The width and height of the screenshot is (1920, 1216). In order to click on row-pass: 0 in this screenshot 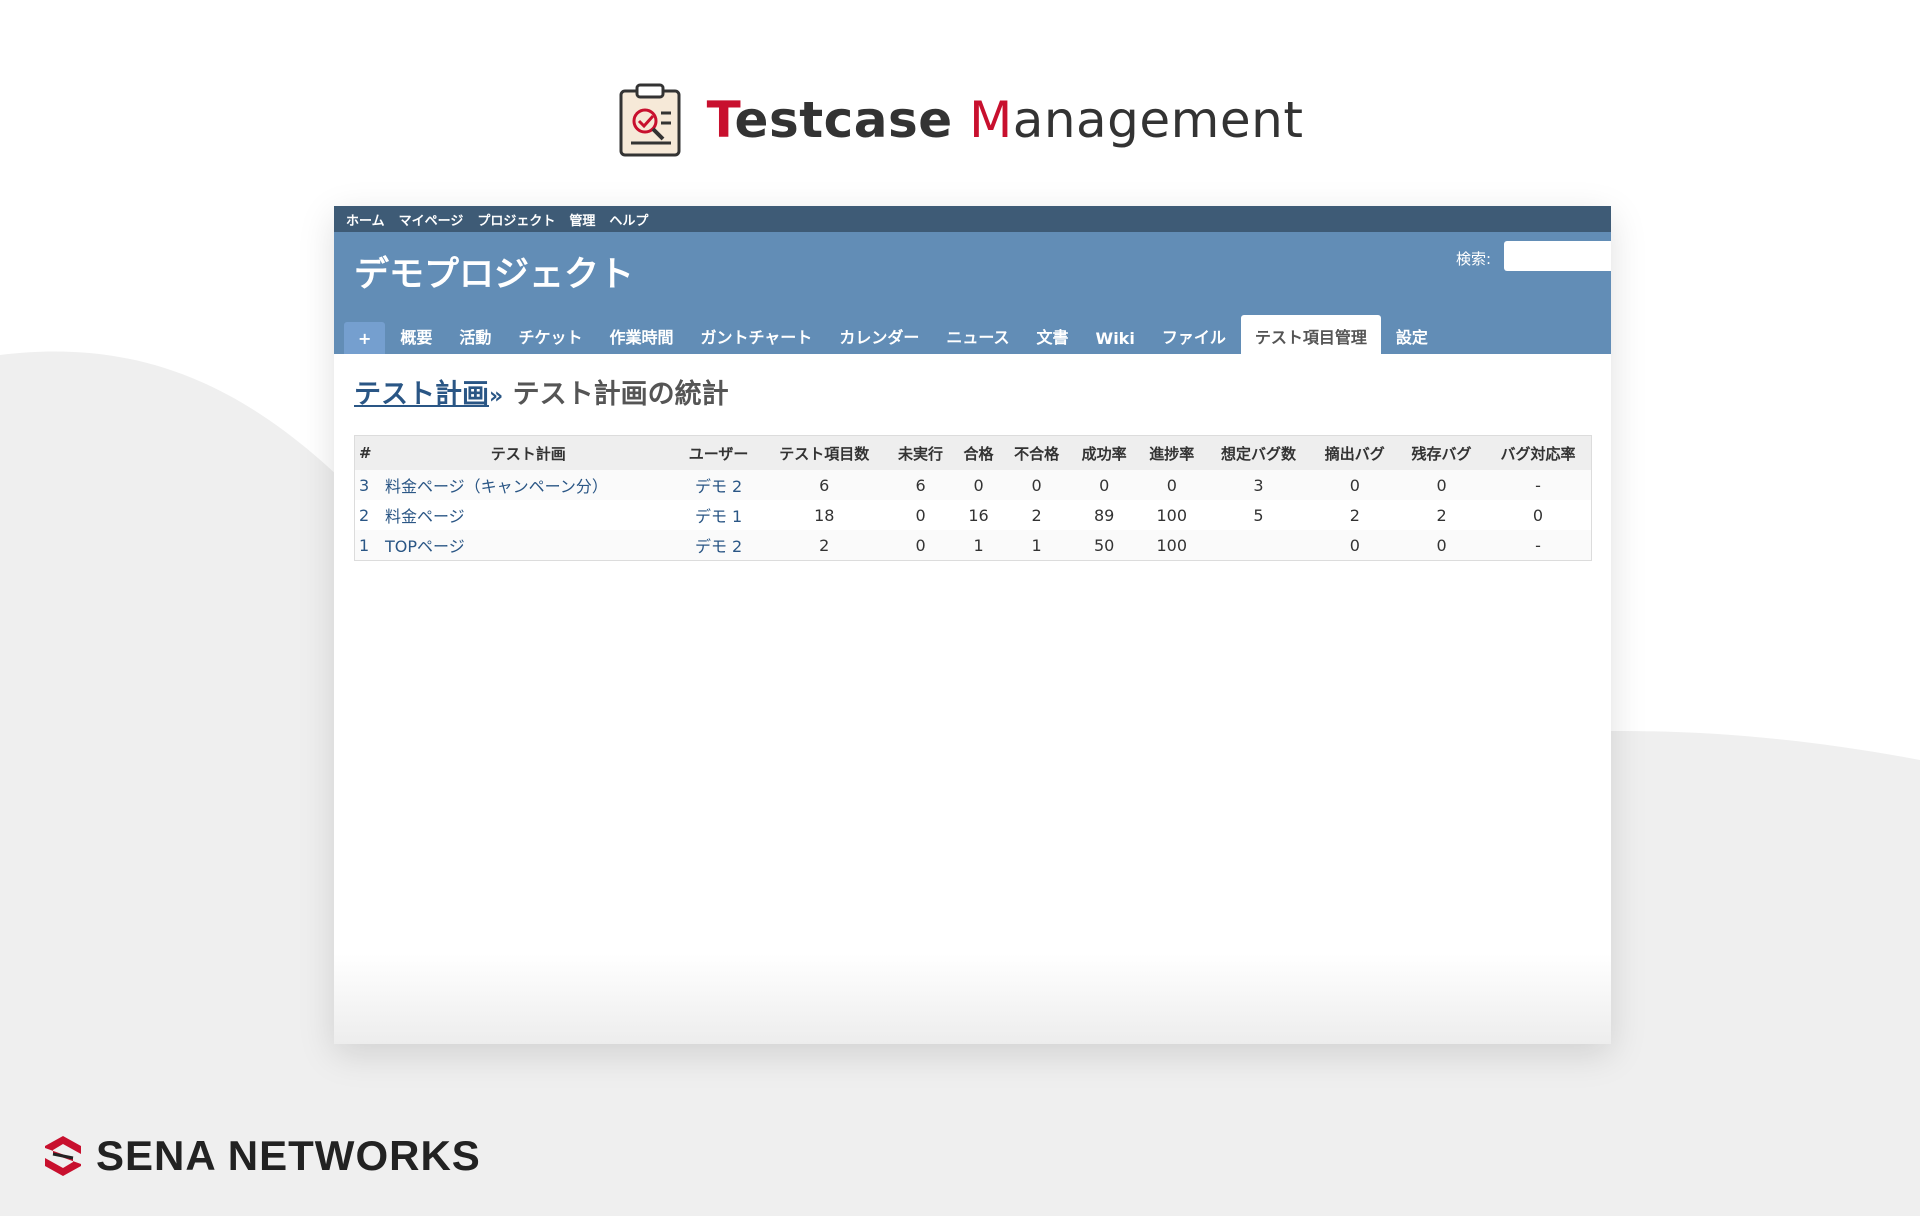, I will do `click(978, 485)`.